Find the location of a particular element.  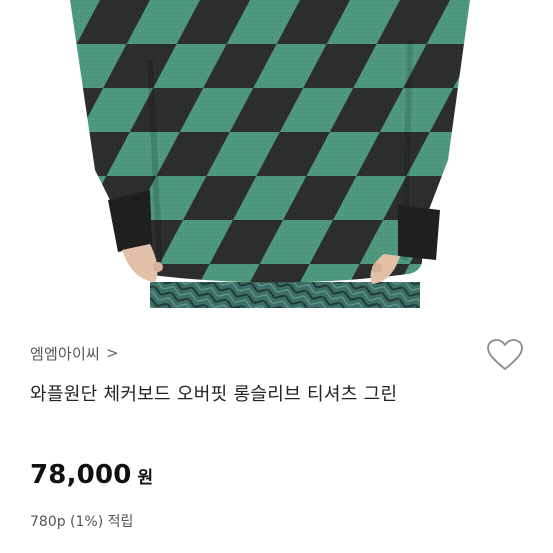

brand-name: 엠엠아이씨 is located at coordinates (65, 353).